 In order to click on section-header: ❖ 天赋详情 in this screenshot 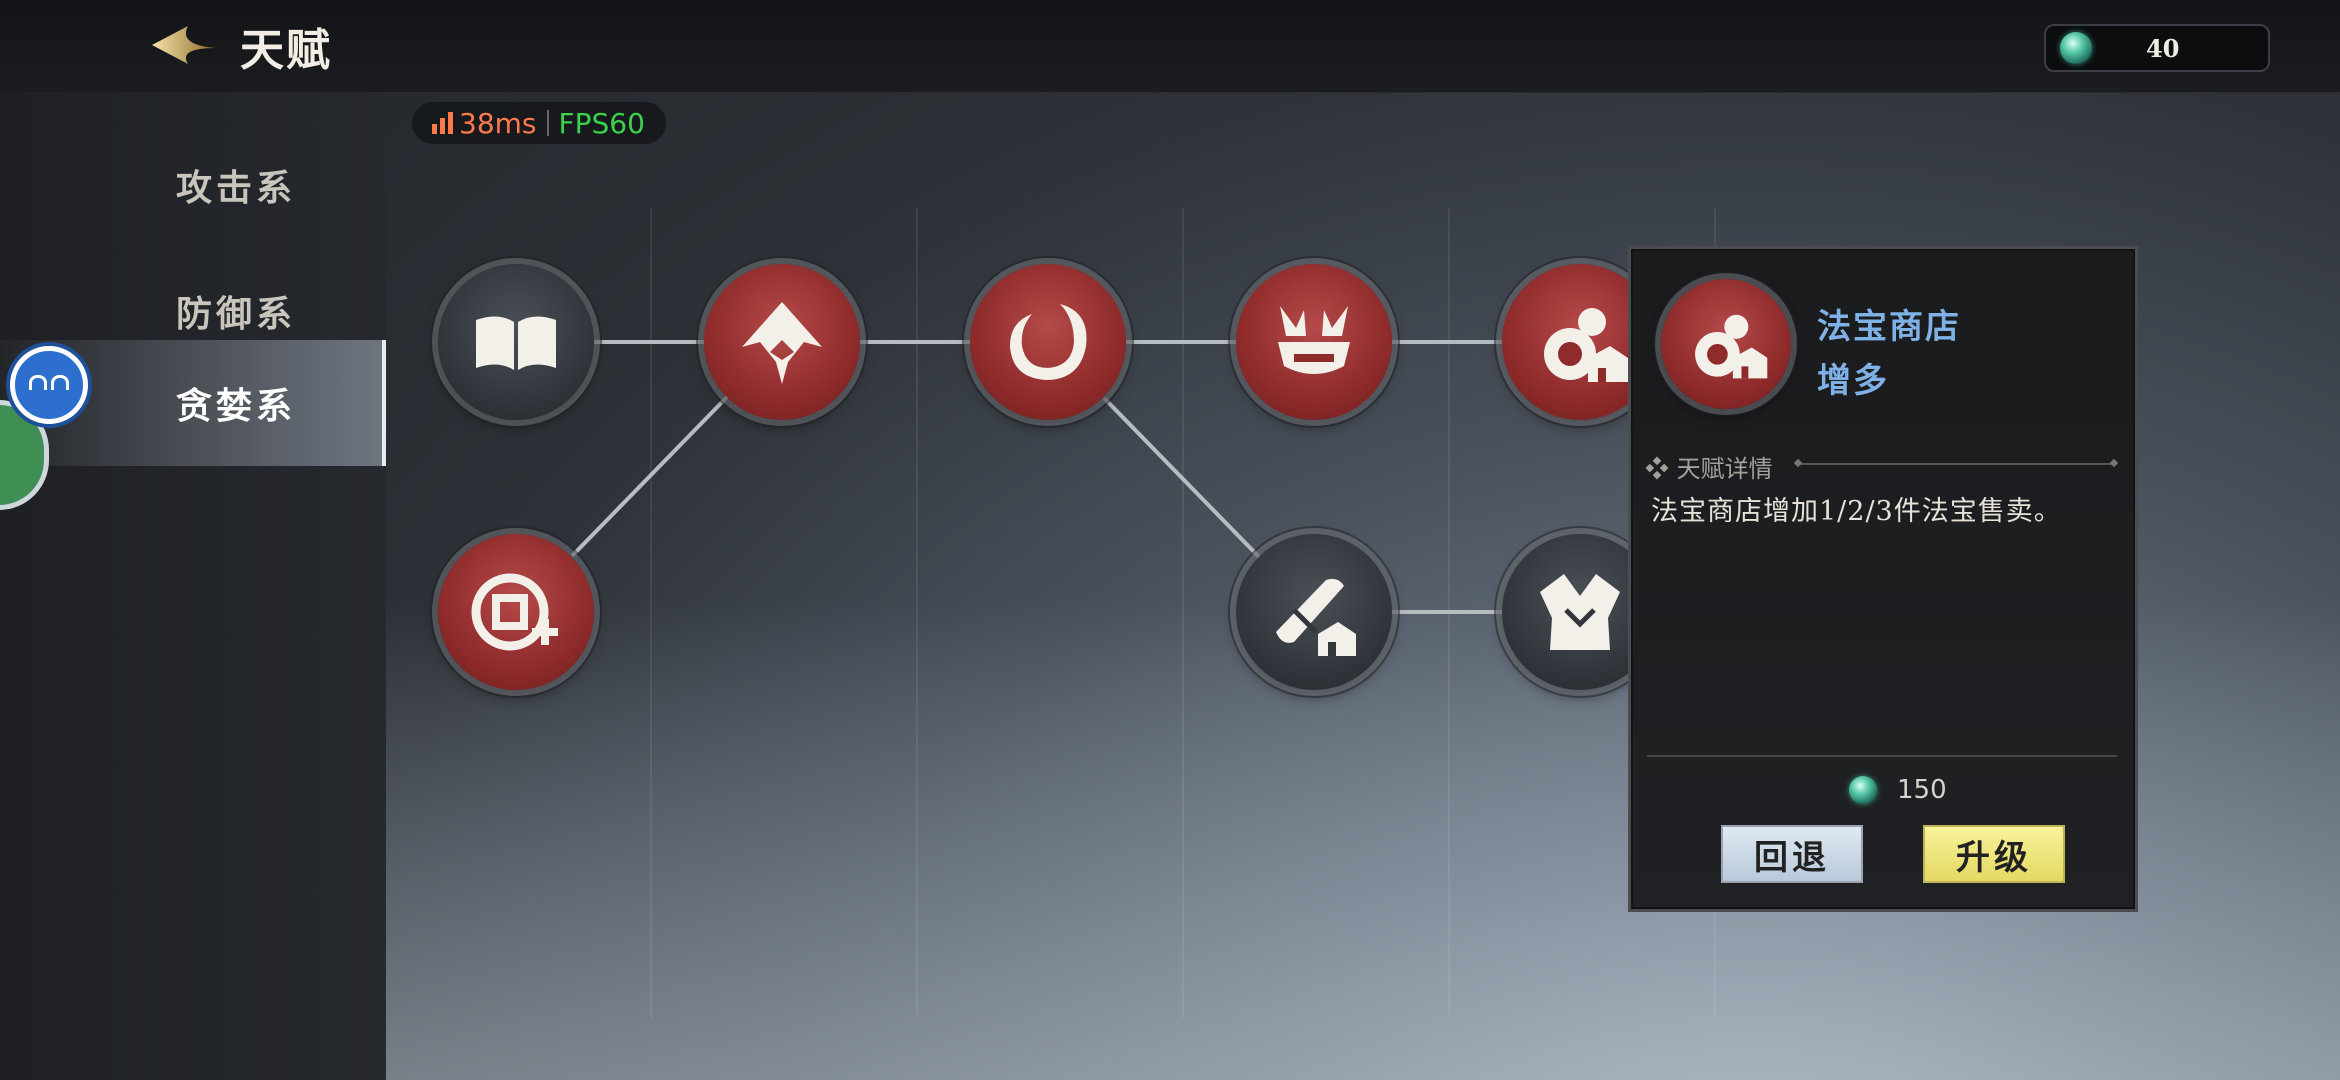, I will do `click(1709, 469)`.